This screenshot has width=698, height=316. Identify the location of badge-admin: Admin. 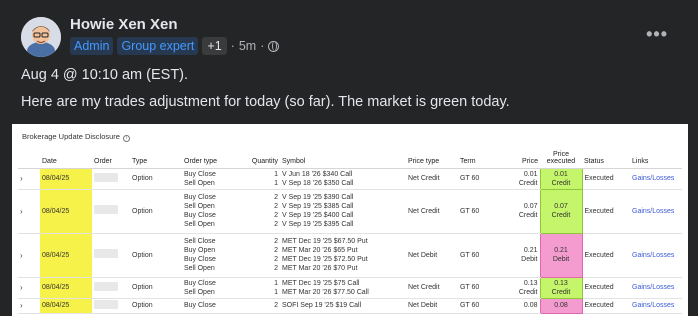
(92, 46).